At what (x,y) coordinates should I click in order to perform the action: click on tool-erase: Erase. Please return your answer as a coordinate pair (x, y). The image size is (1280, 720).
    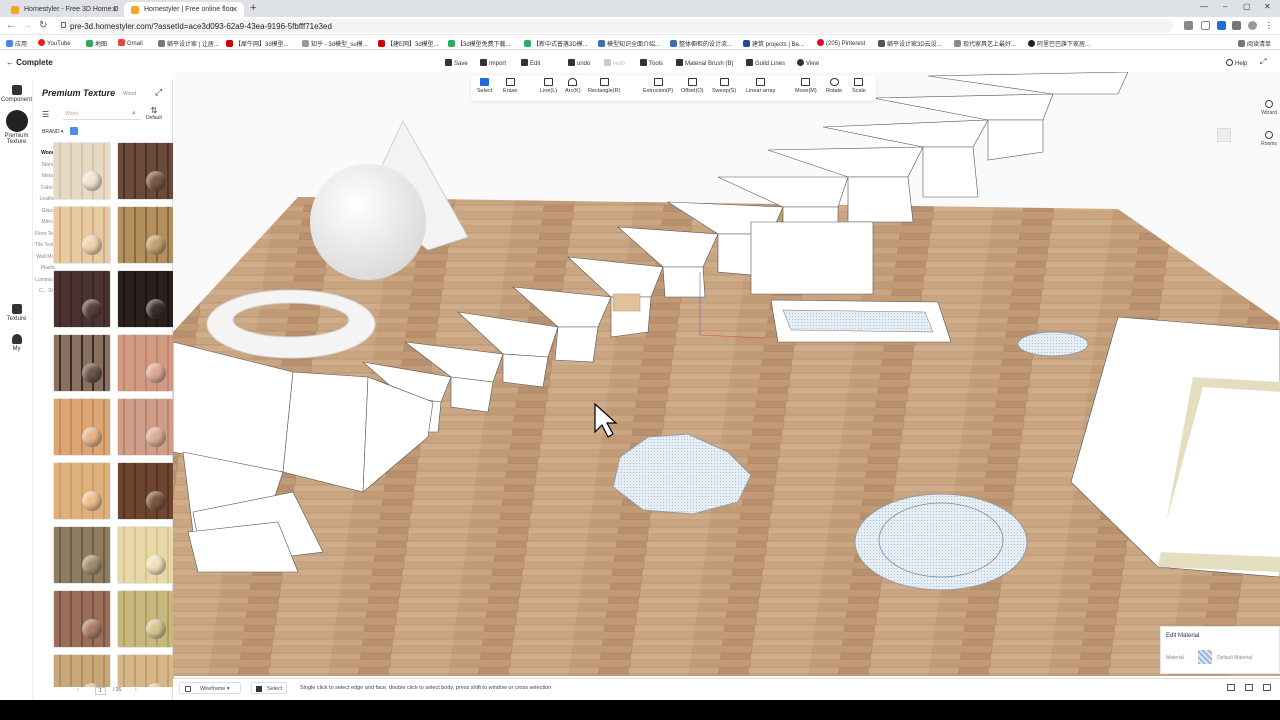
    Looking at the image, I should click on (510, 86).